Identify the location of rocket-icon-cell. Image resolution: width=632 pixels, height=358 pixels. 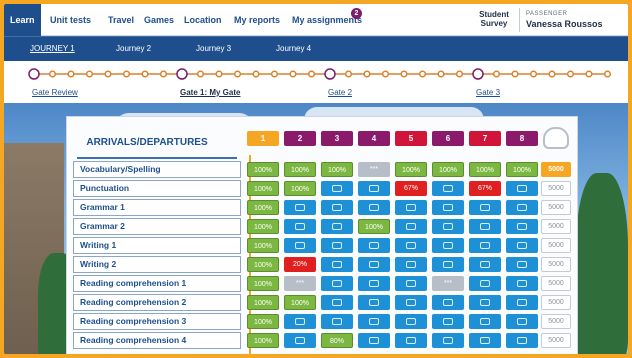
(374, 340).